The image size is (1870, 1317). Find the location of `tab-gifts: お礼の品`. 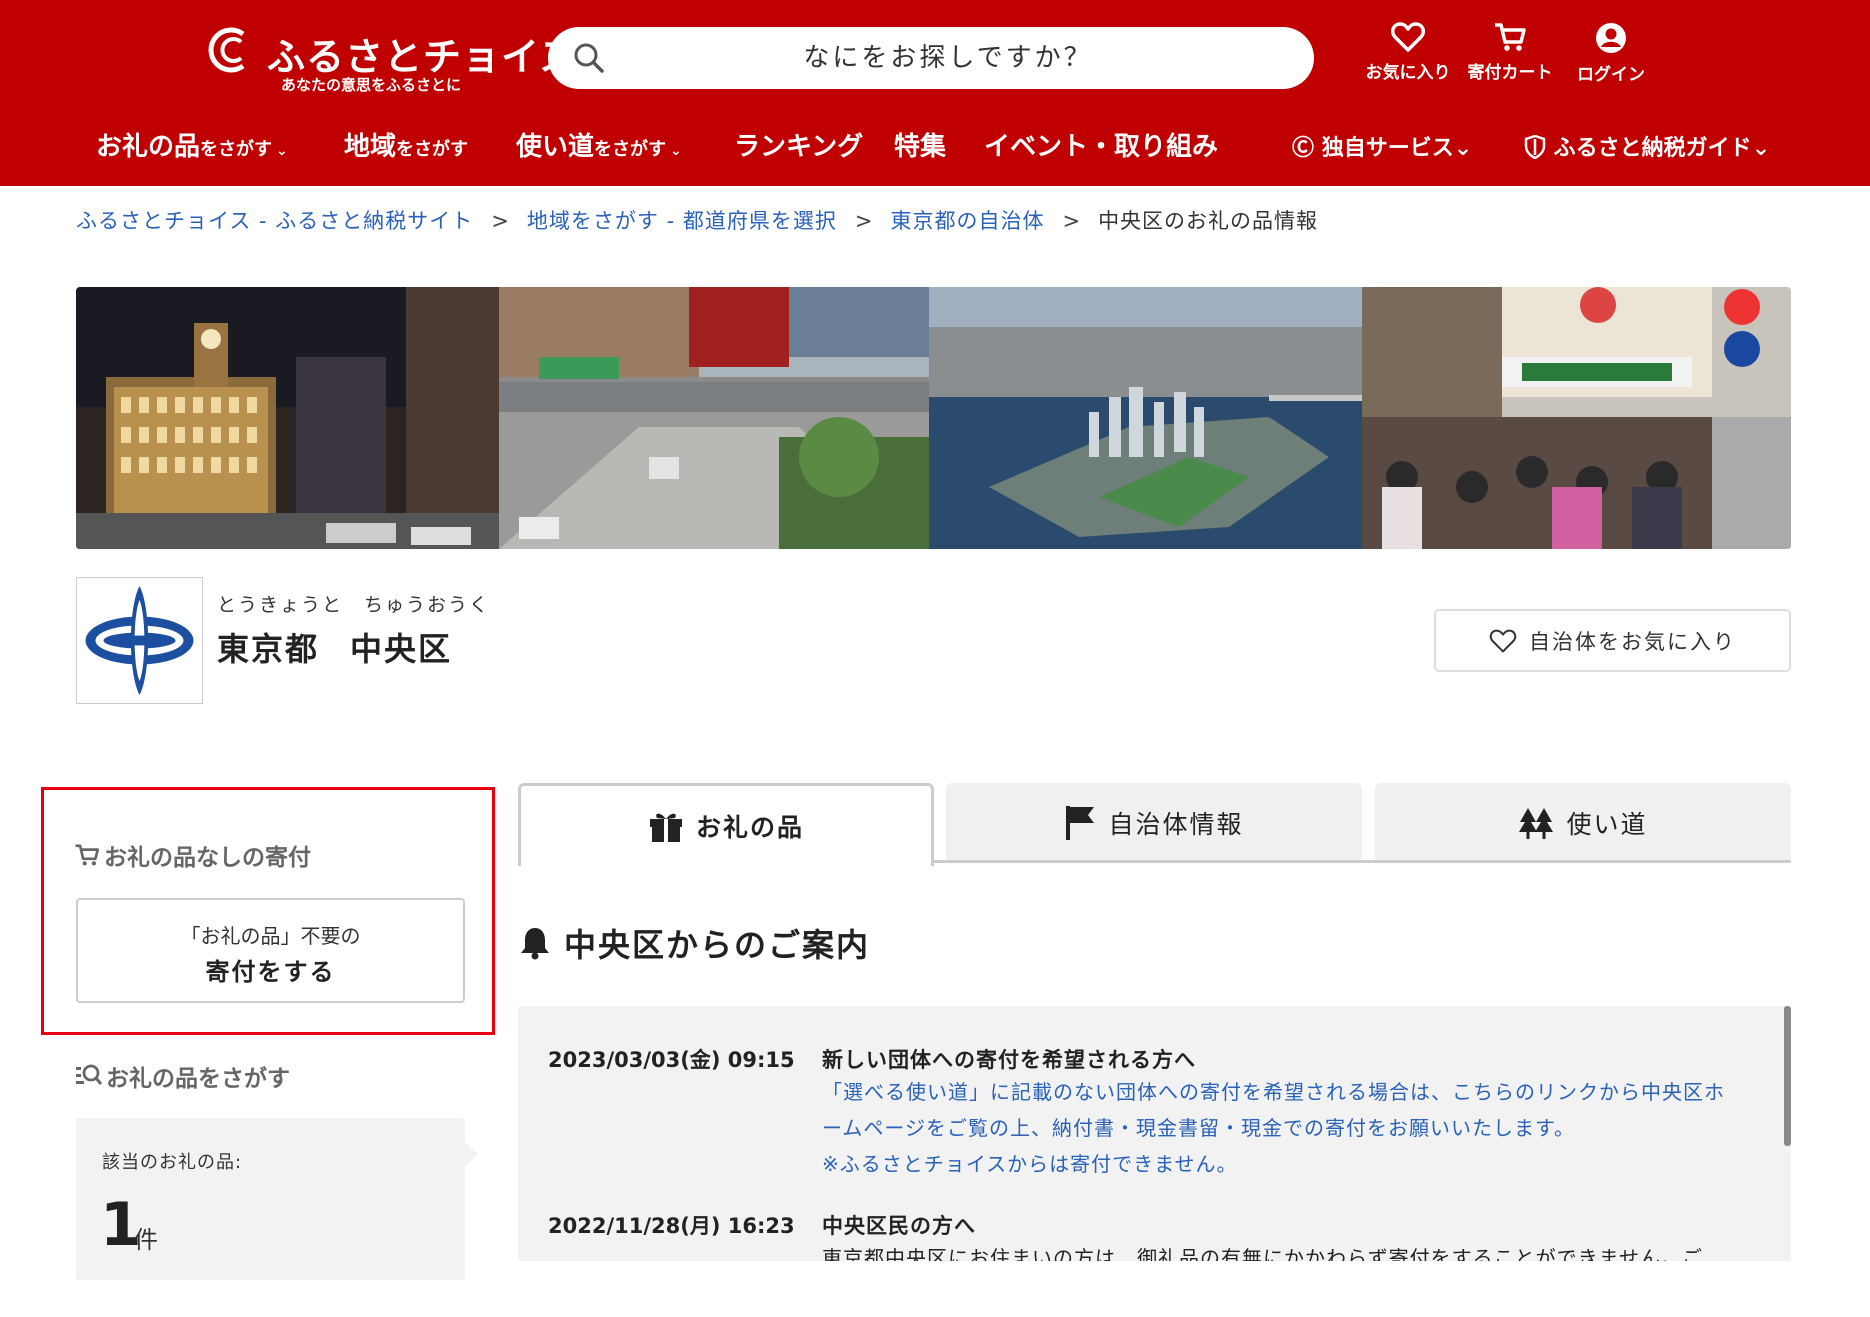

tab-gifts: お礼の品 is located at coordinates (726, 824).